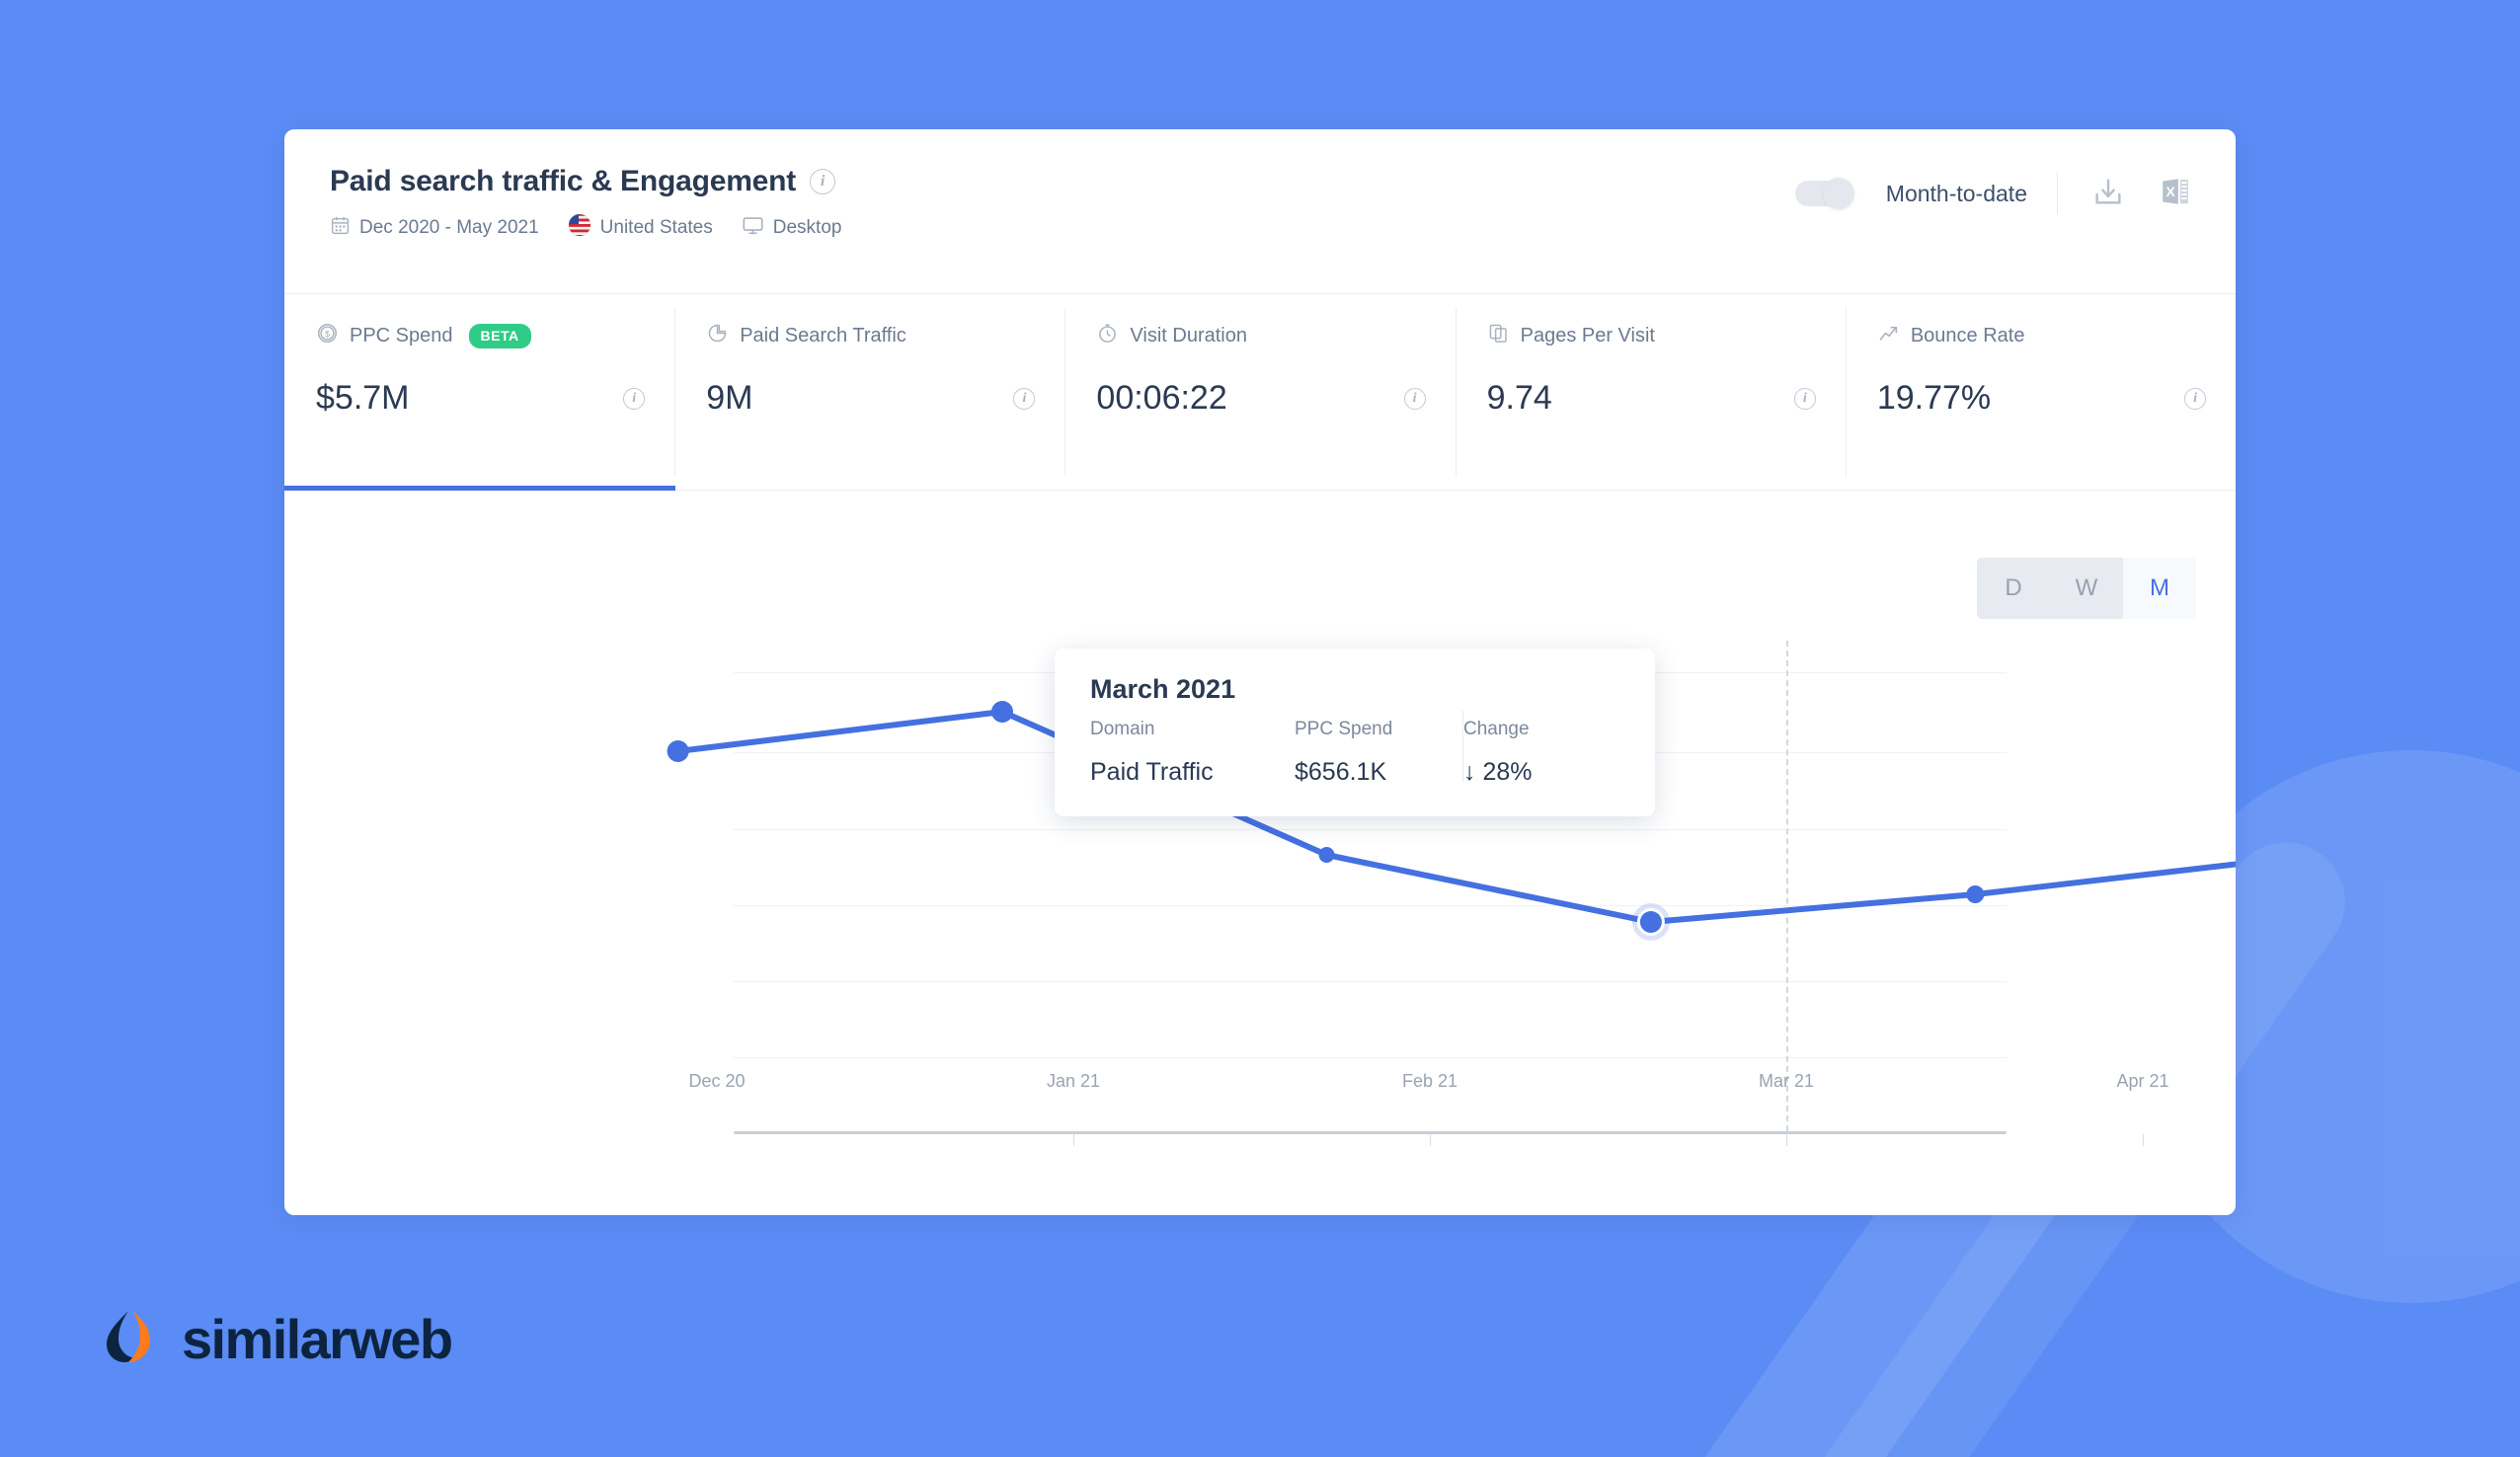 Image resolution: width=2520 pixels, height=1457 pixels. I want to click on metric-tab-pages-per-visit: Pages Per Visit 9.74 i, so click(1650, 392).